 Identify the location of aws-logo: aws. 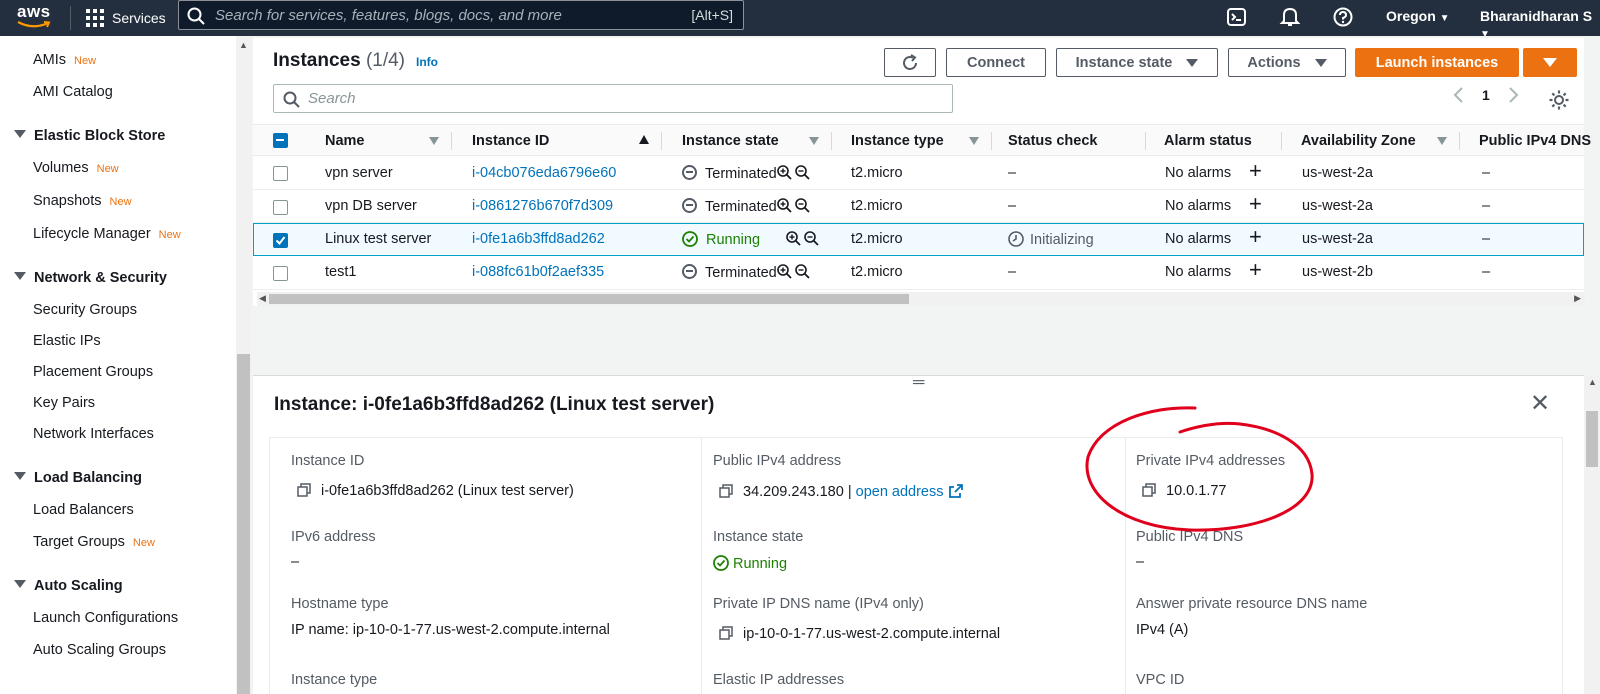
(36, 17).